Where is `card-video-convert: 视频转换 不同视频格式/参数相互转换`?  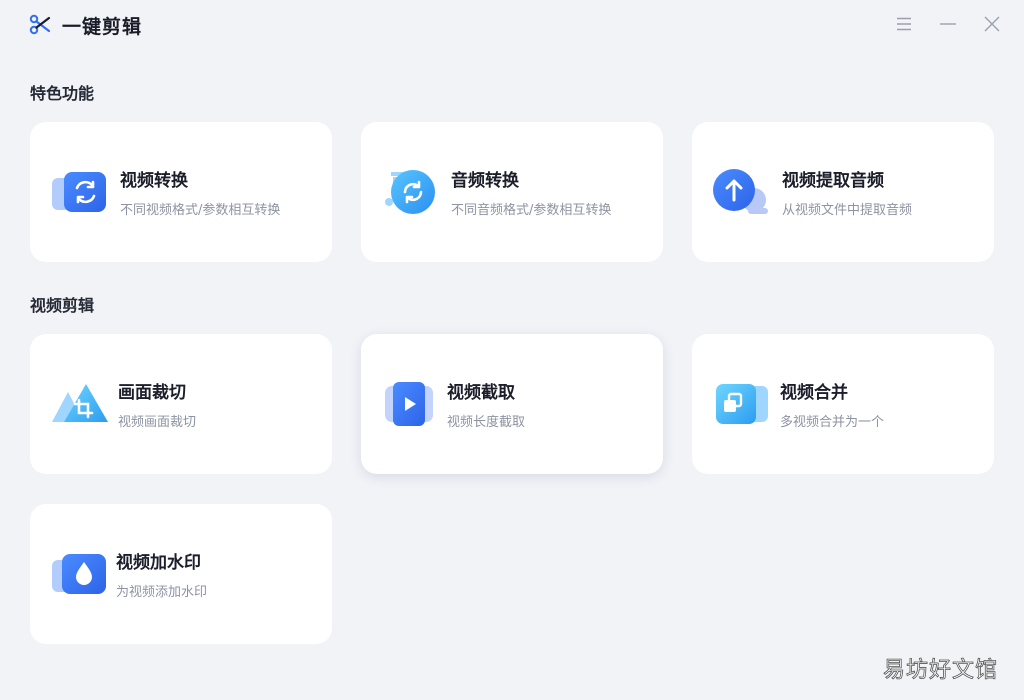 card-video-convert: 视频转换 不同视频格式/参数相互转换 is located at coordinates (181, 192).